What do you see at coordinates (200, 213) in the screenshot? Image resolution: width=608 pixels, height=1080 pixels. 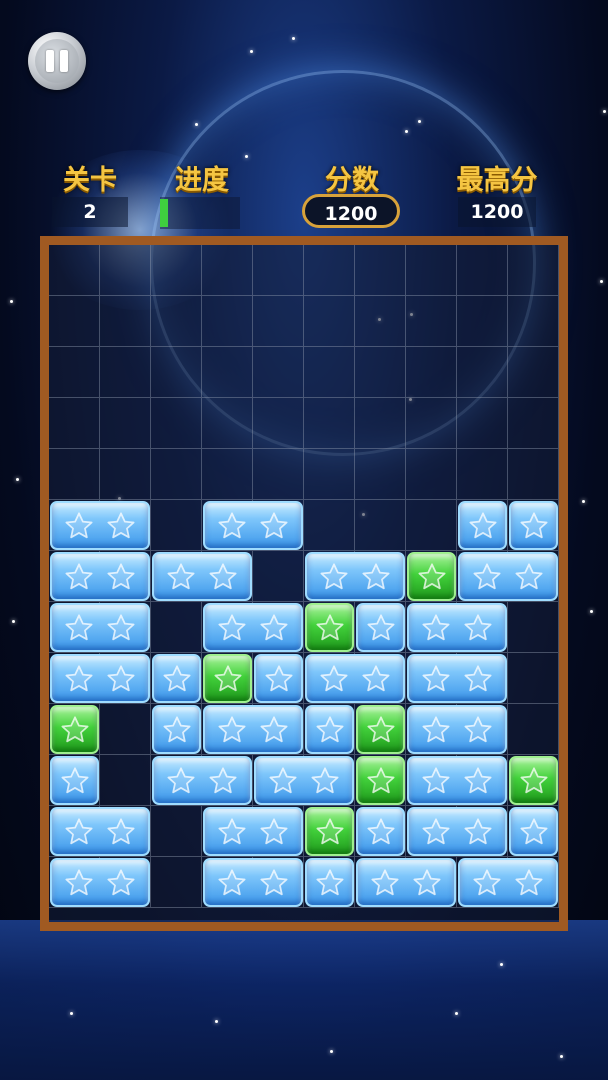 I see `progress-bar` at bounding box center [200, 213].